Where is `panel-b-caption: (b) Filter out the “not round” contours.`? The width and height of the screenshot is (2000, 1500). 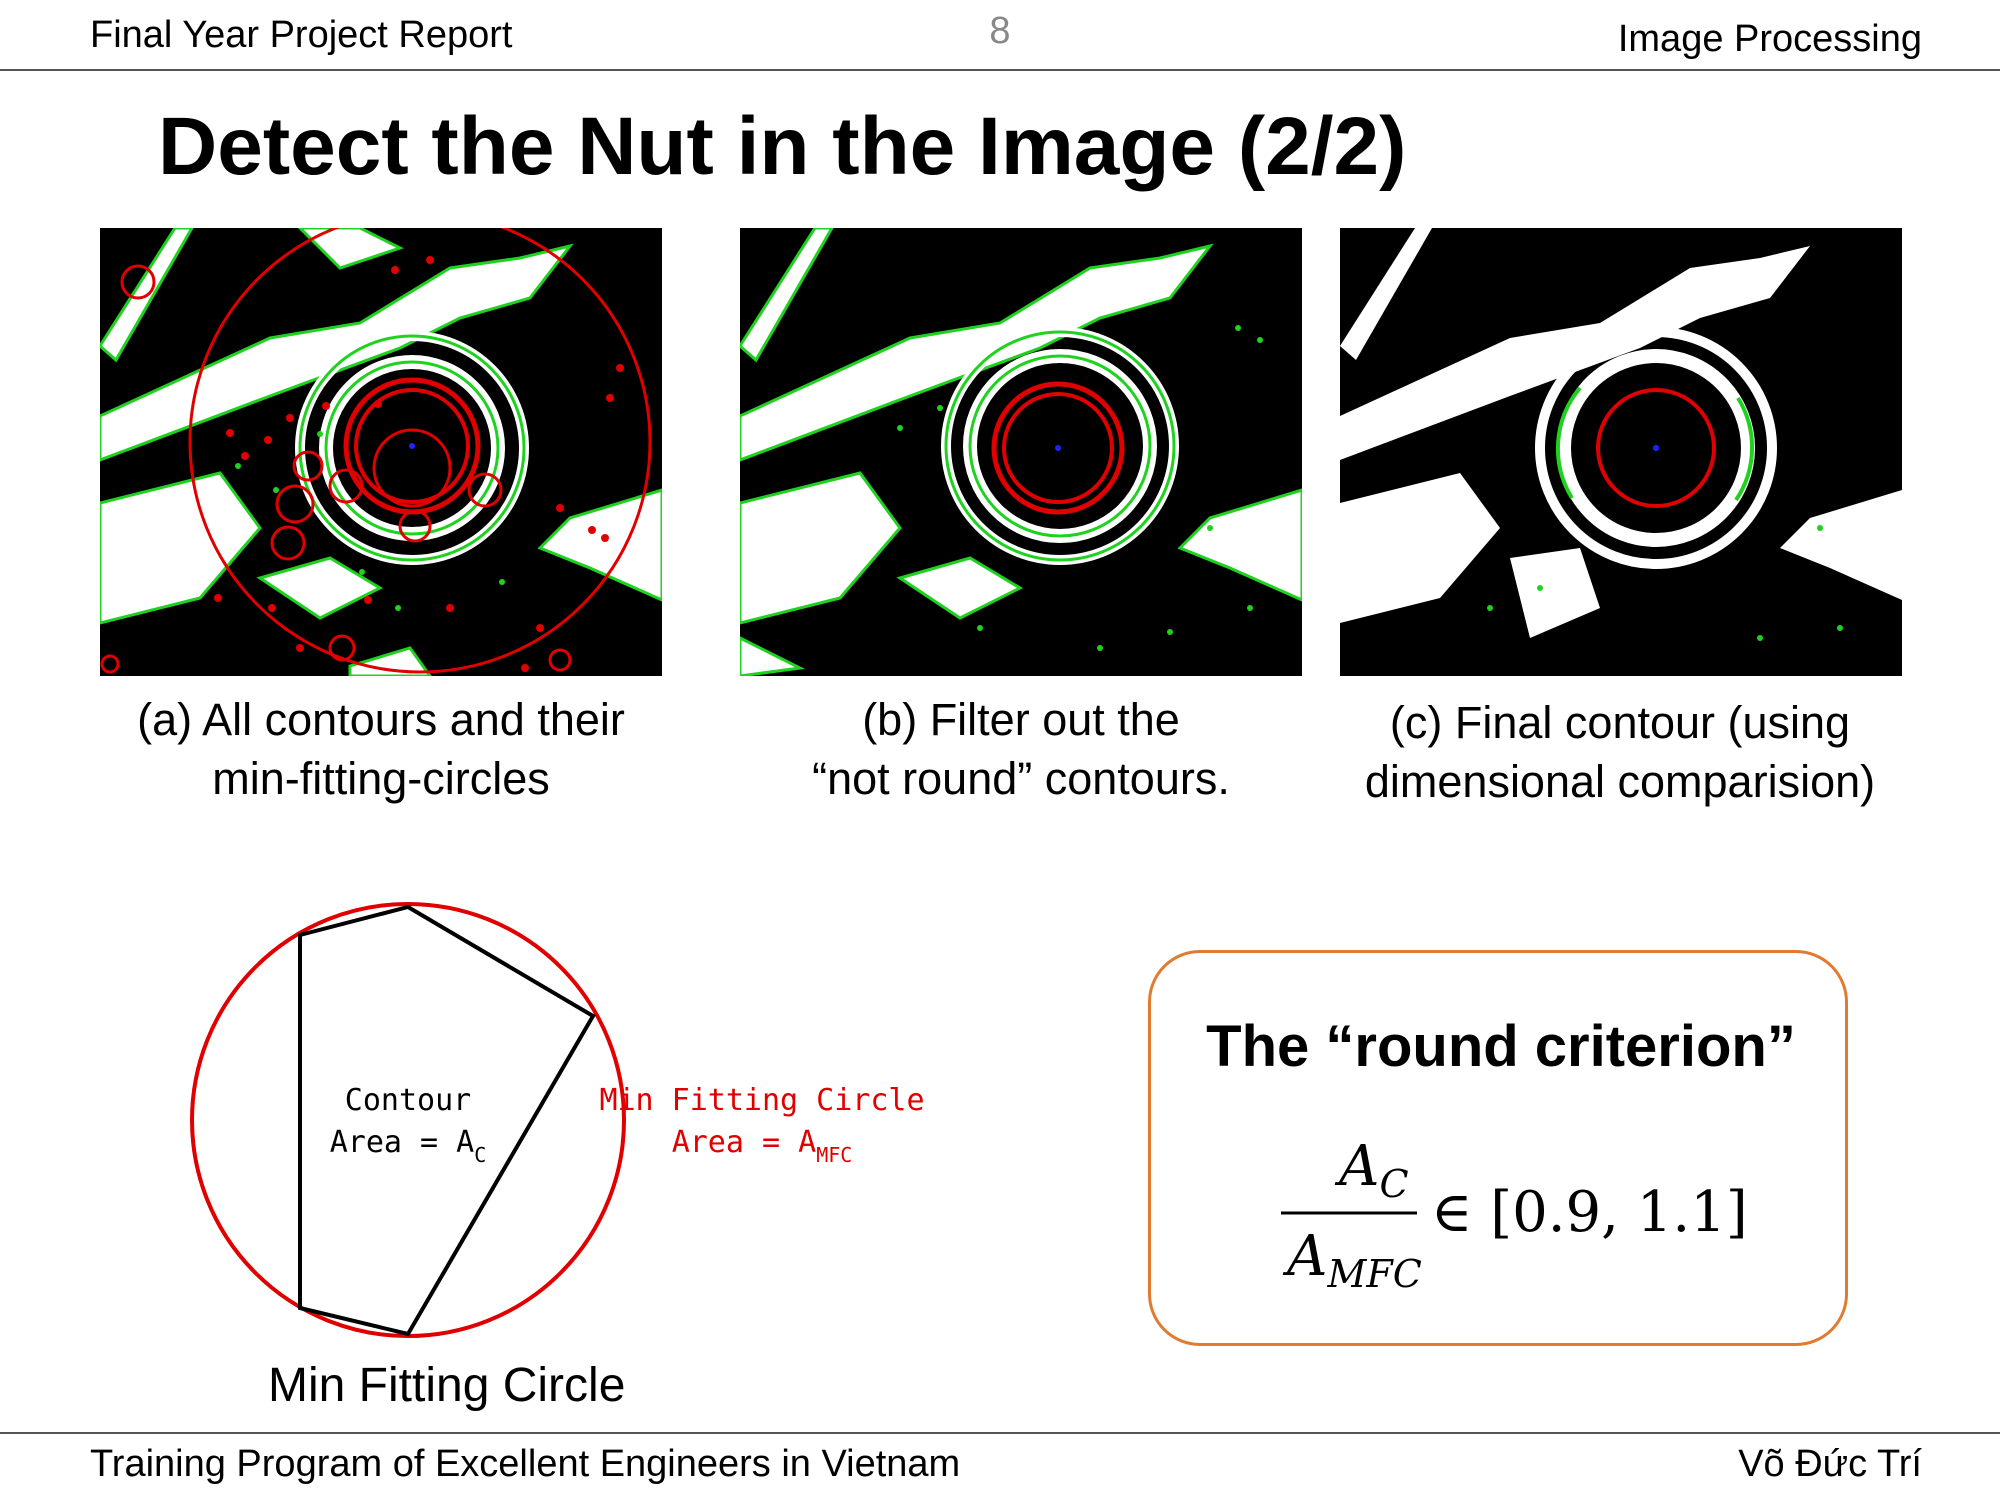
panel-b-caption: (b) Filter out the “not round” contours. is located at coordinates (1021, 749).